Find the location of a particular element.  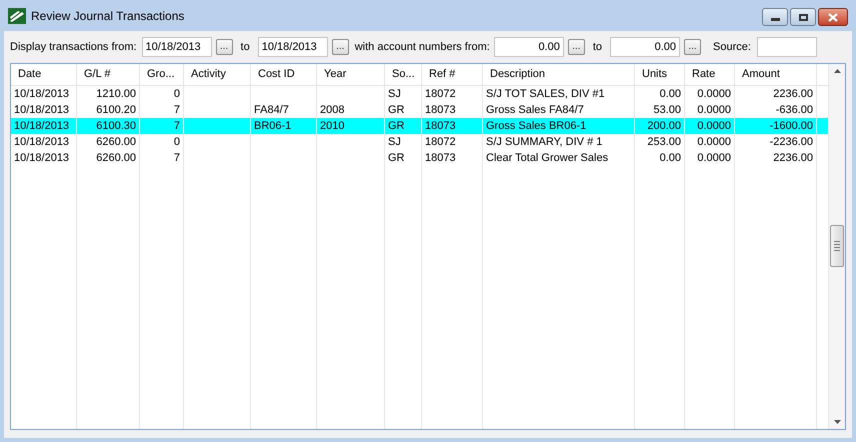

table-cell-text: 1210.00 is located at coordinates (116, 94).